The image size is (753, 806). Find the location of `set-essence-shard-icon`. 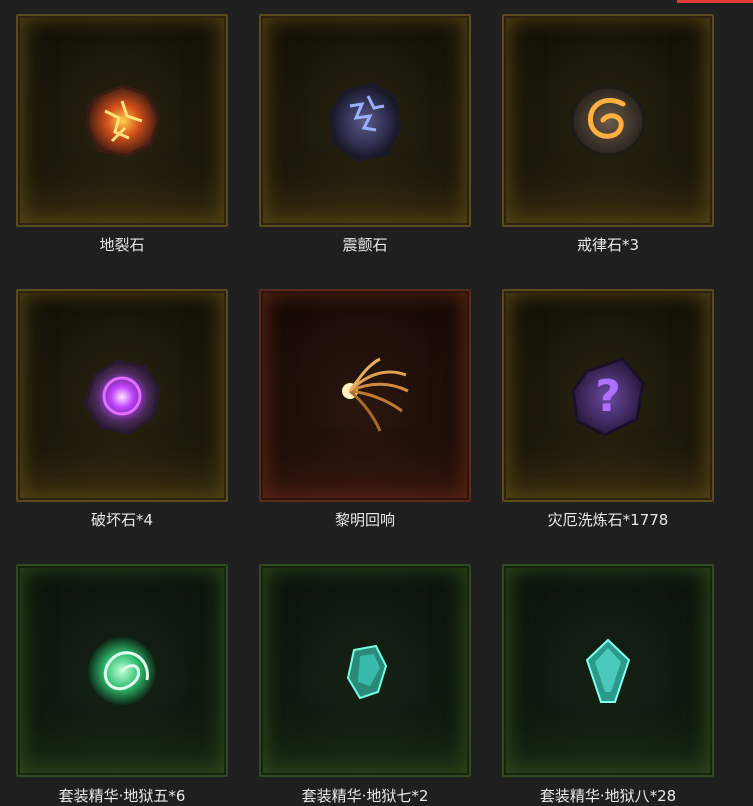

set-essence-shard-icon is located at coordinates (608, 670).